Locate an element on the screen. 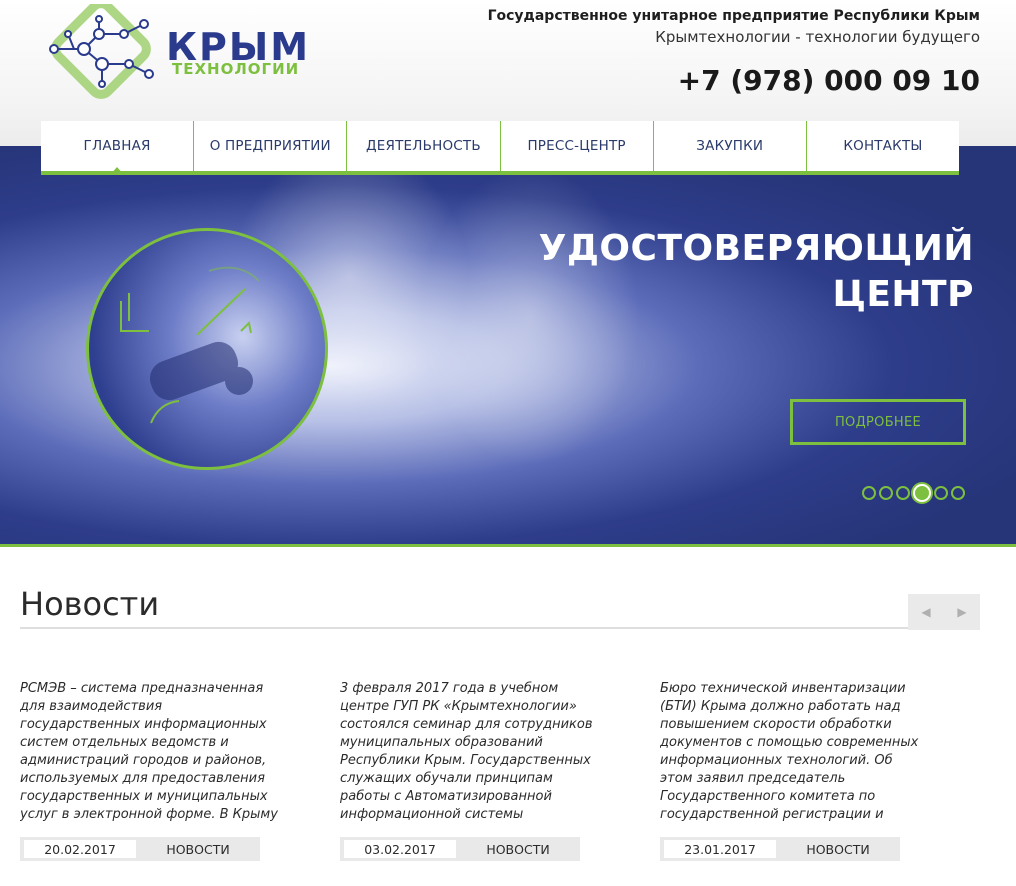 Image resolution: width=1016 pixels, height=886 pixels. hero-title: УДОСТОВЕРЯЮЩИЙ ЦЕНТР is located at coordinates (756, 272).